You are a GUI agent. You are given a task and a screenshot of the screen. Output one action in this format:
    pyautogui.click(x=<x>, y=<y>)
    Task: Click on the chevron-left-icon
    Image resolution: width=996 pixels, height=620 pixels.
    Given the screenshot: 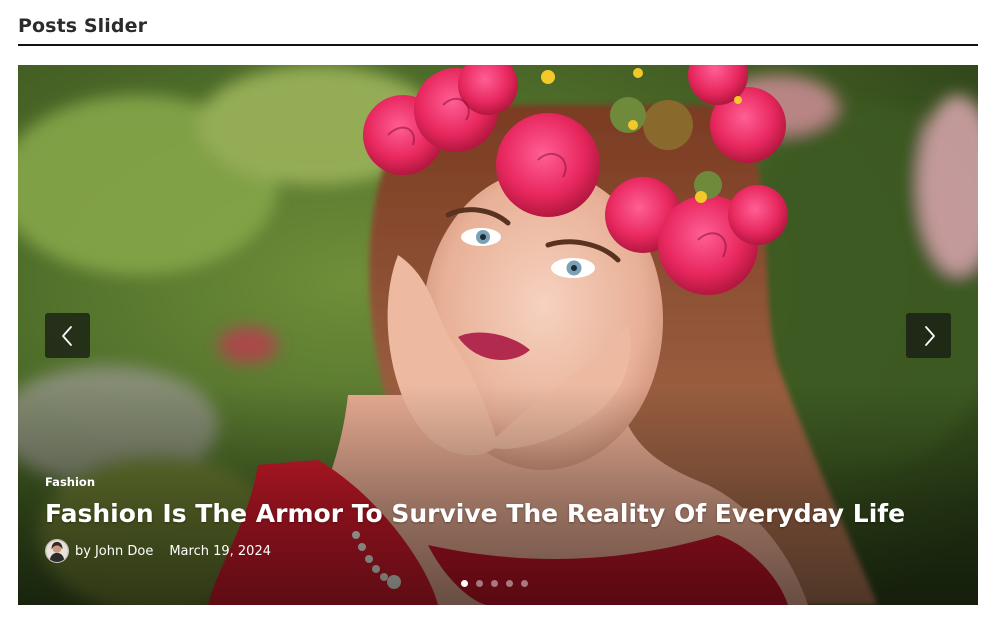 What is the action you would take?
    pyautogui.click(x=66, y=335)
    